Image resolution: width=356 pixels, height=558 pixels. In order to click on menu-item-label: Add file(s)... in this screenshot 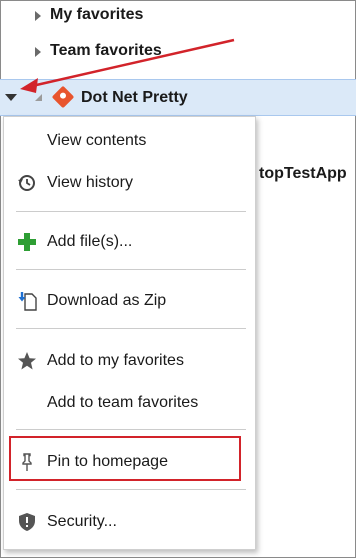, I will do `click(90, 241)`.